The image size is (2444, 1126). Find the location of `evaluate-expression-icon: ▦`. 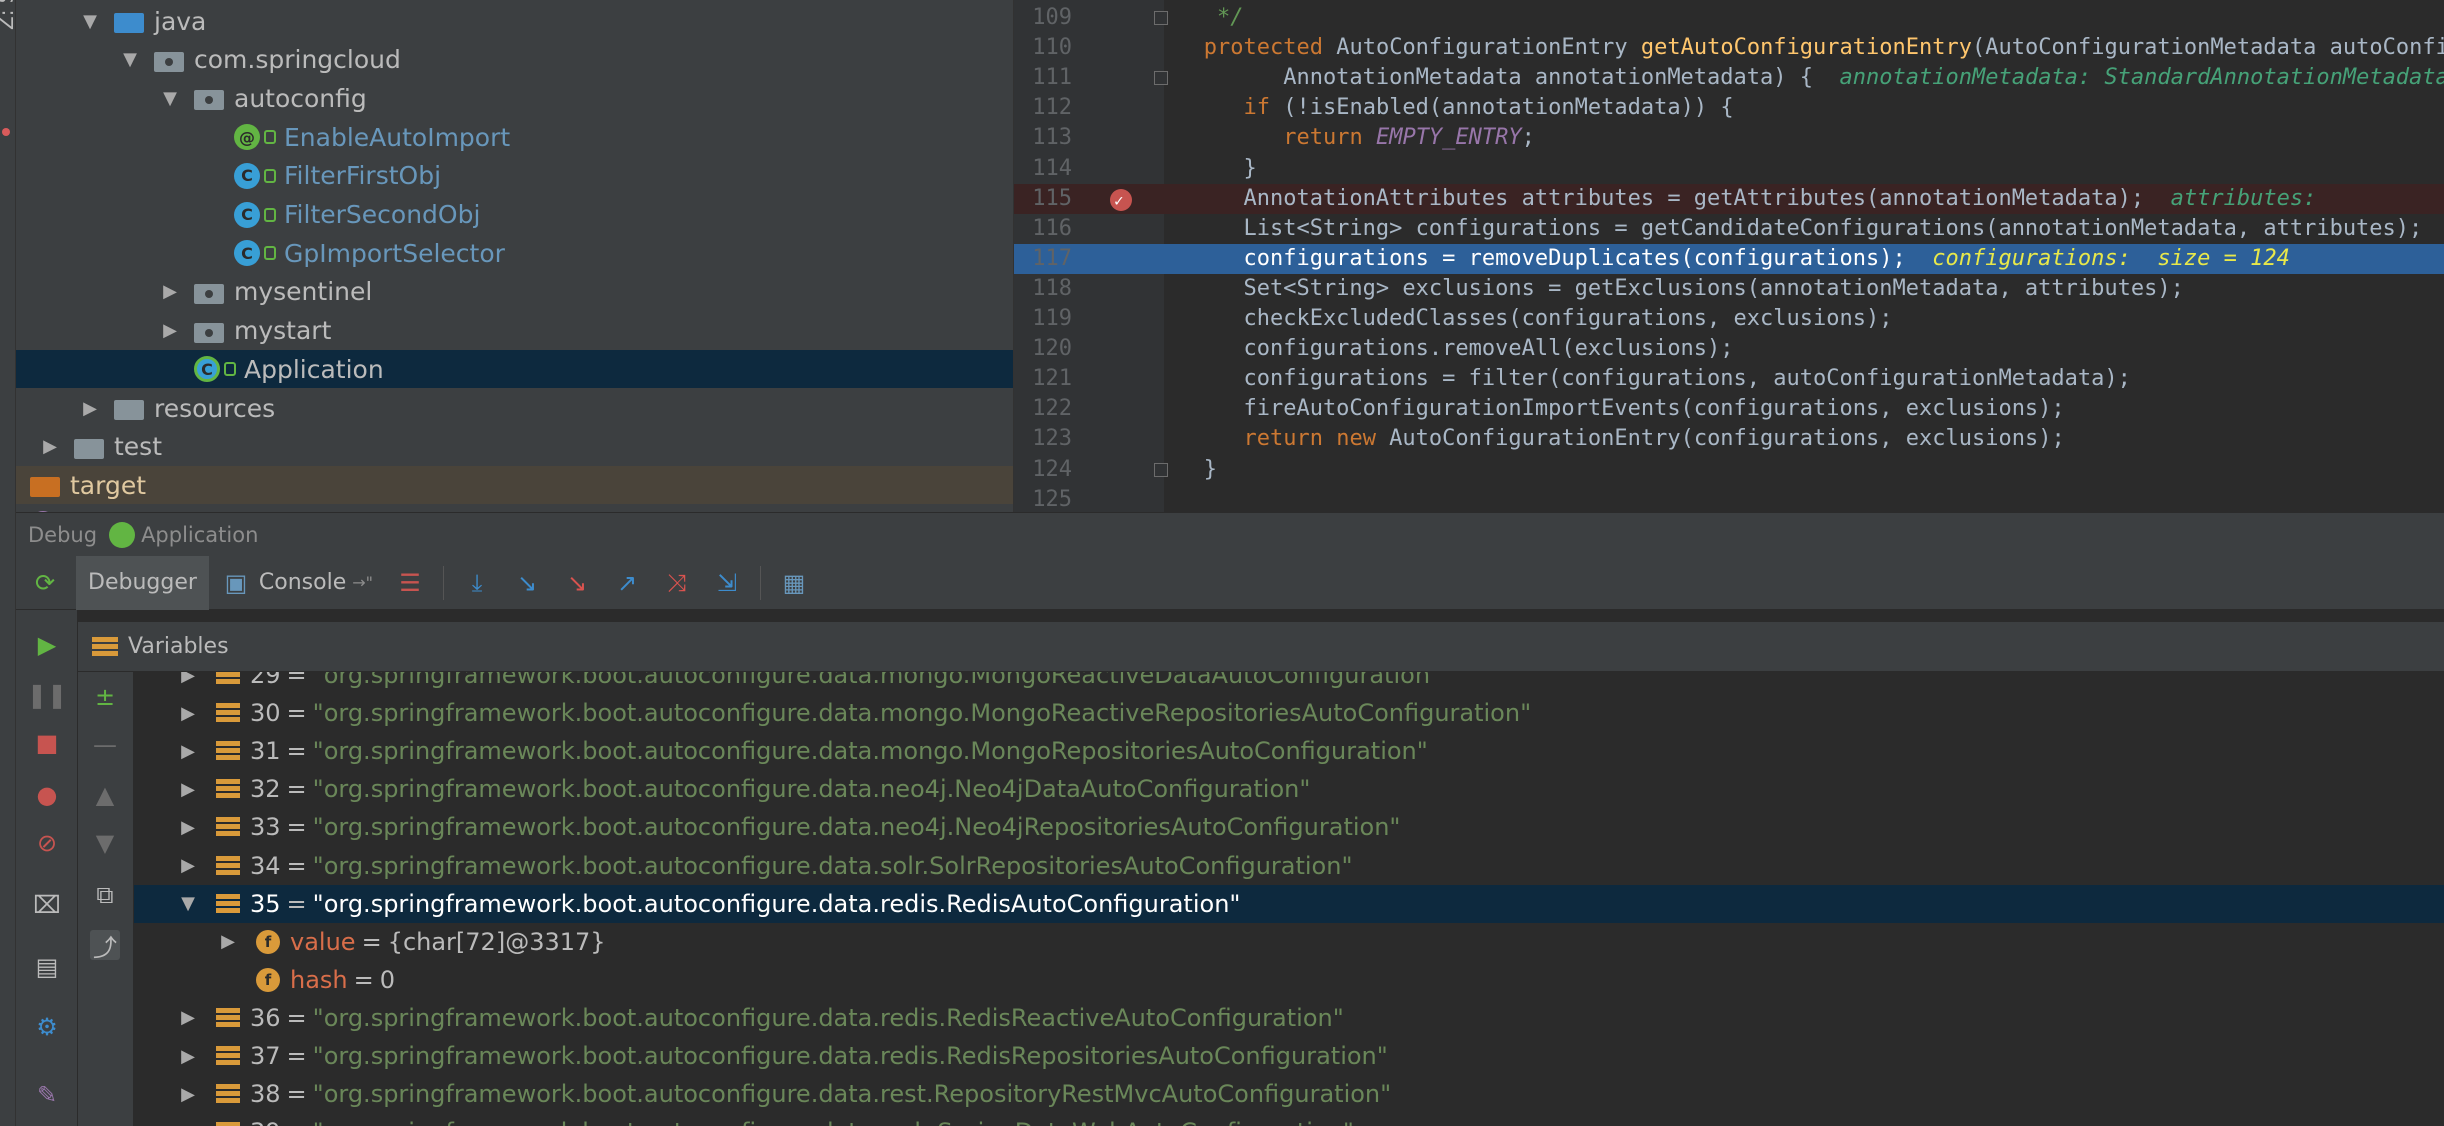

evaluate-expression-icon: ▦ is located at coordinates (794, 583).